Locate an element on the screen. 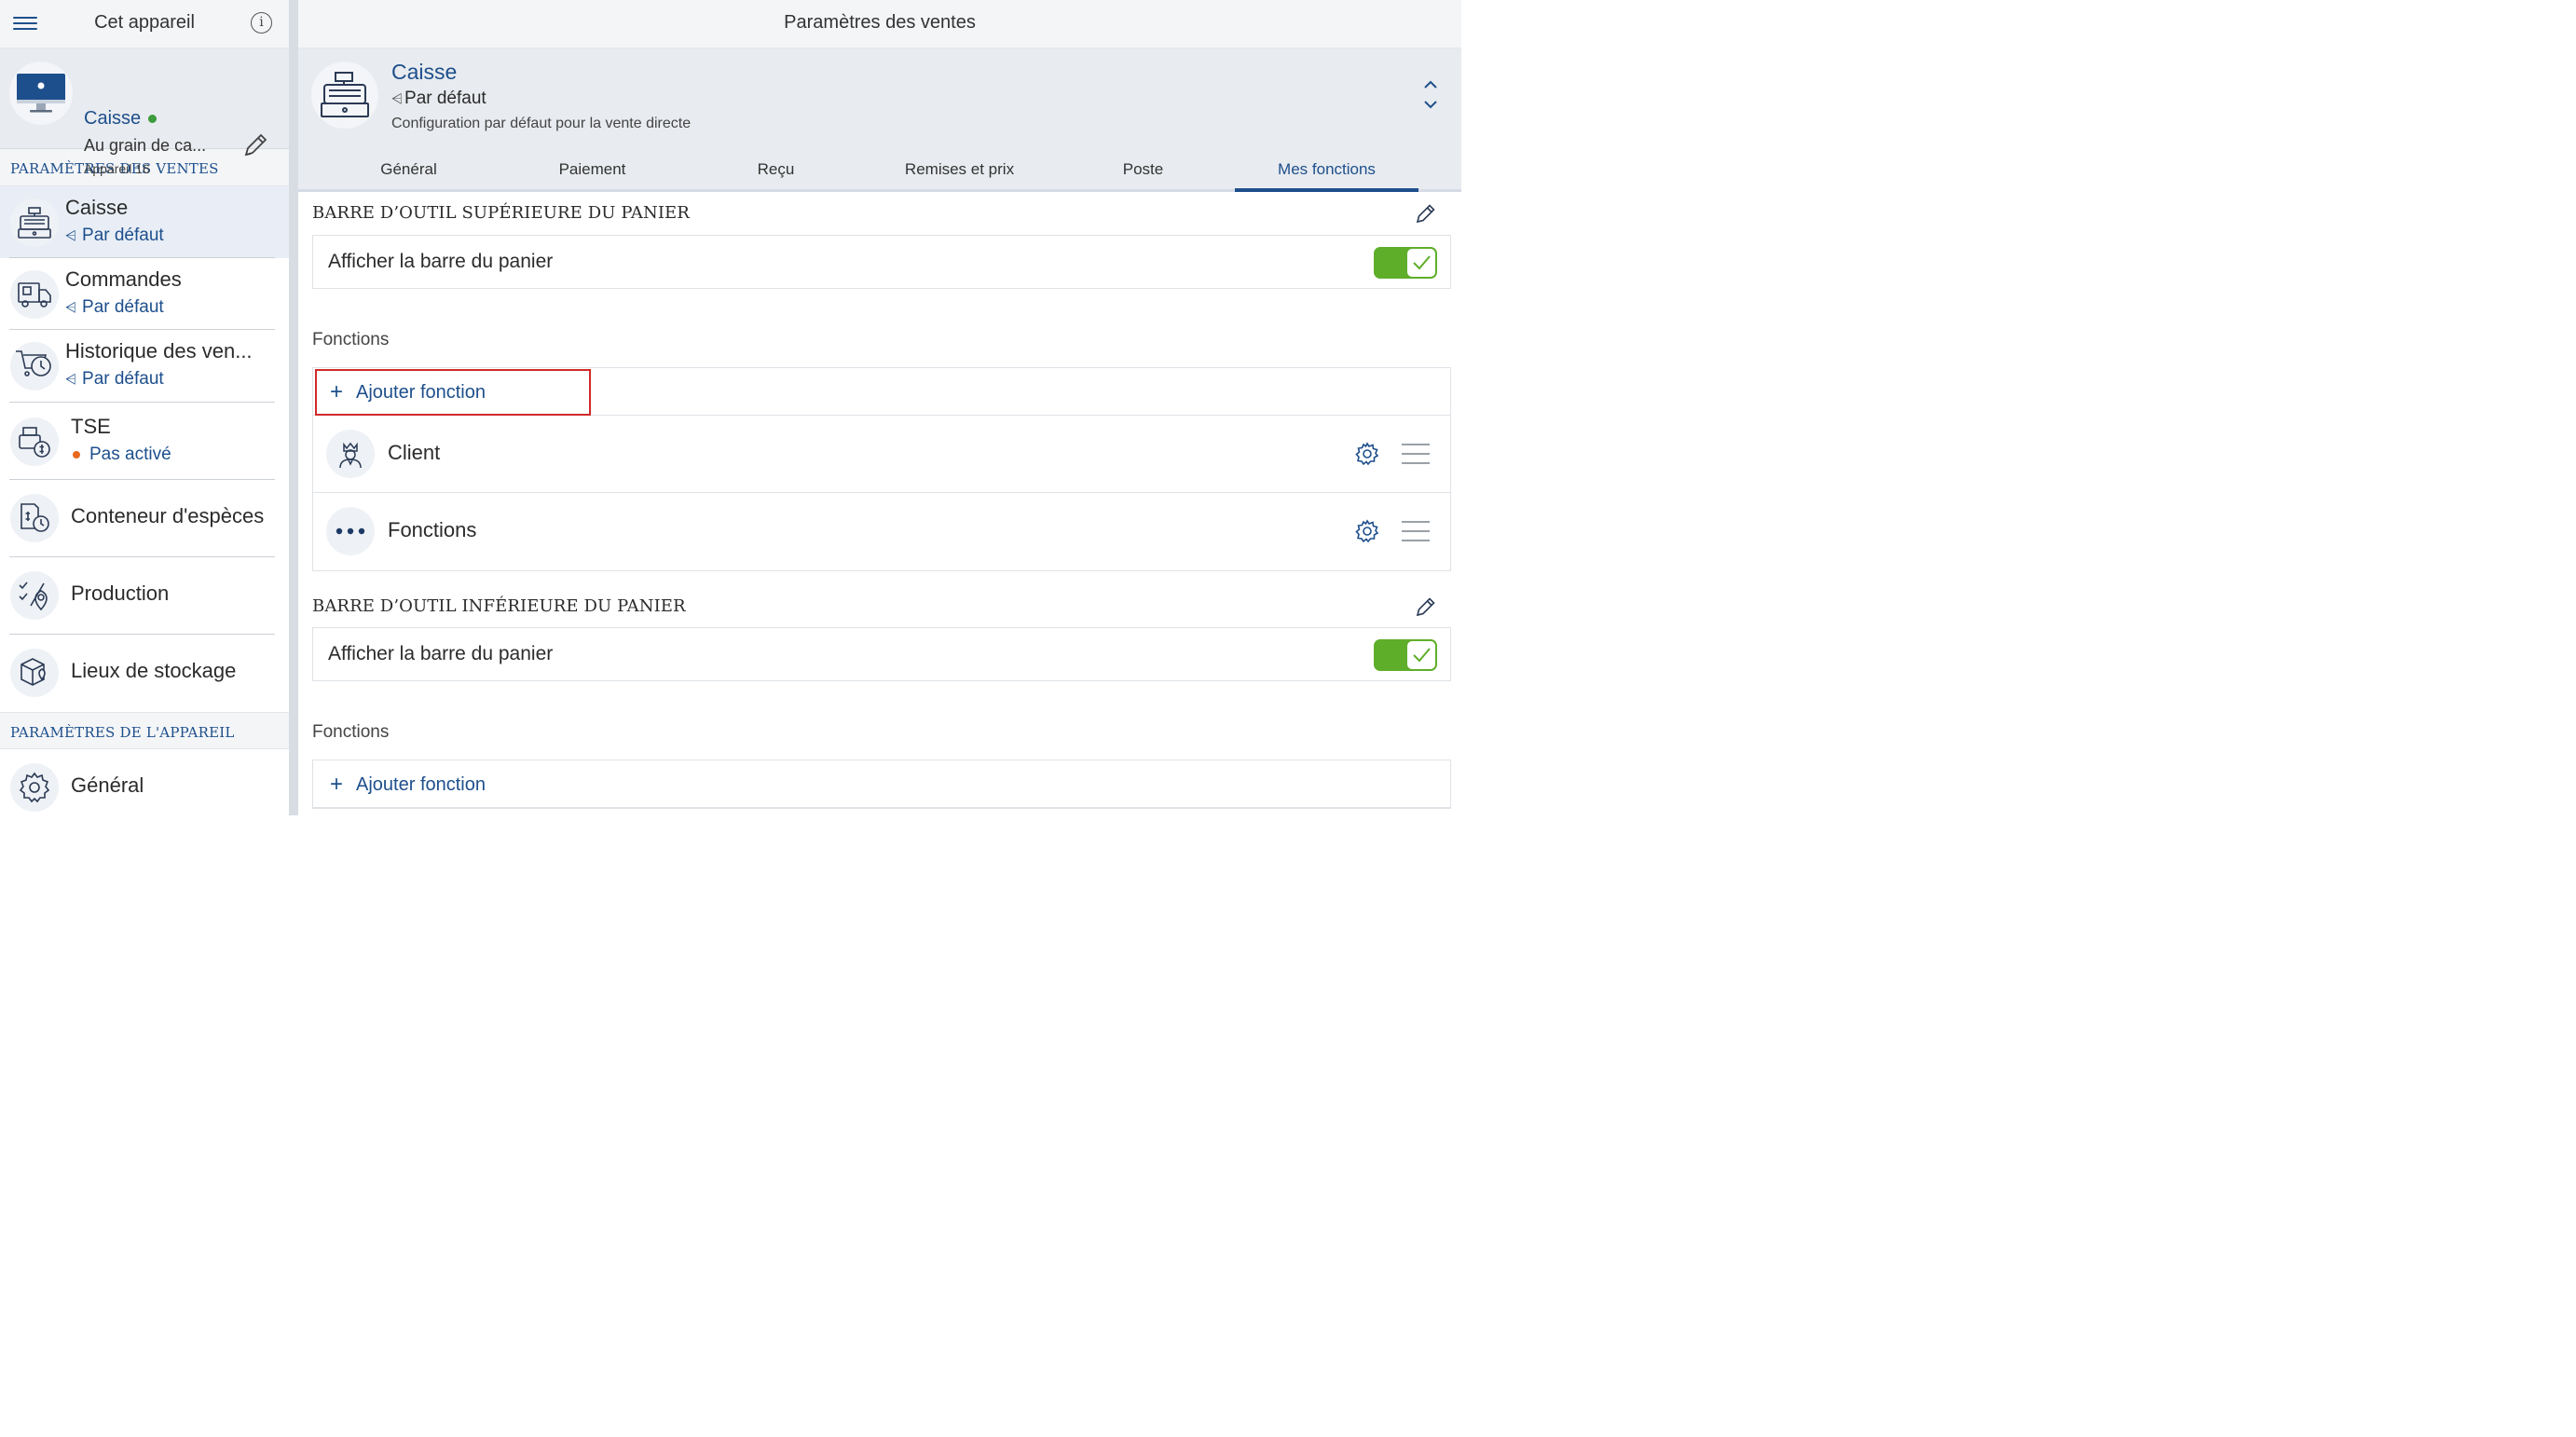 This screenshot has width=2576, height=1437. production-icon is located at coordinates (34, 595).